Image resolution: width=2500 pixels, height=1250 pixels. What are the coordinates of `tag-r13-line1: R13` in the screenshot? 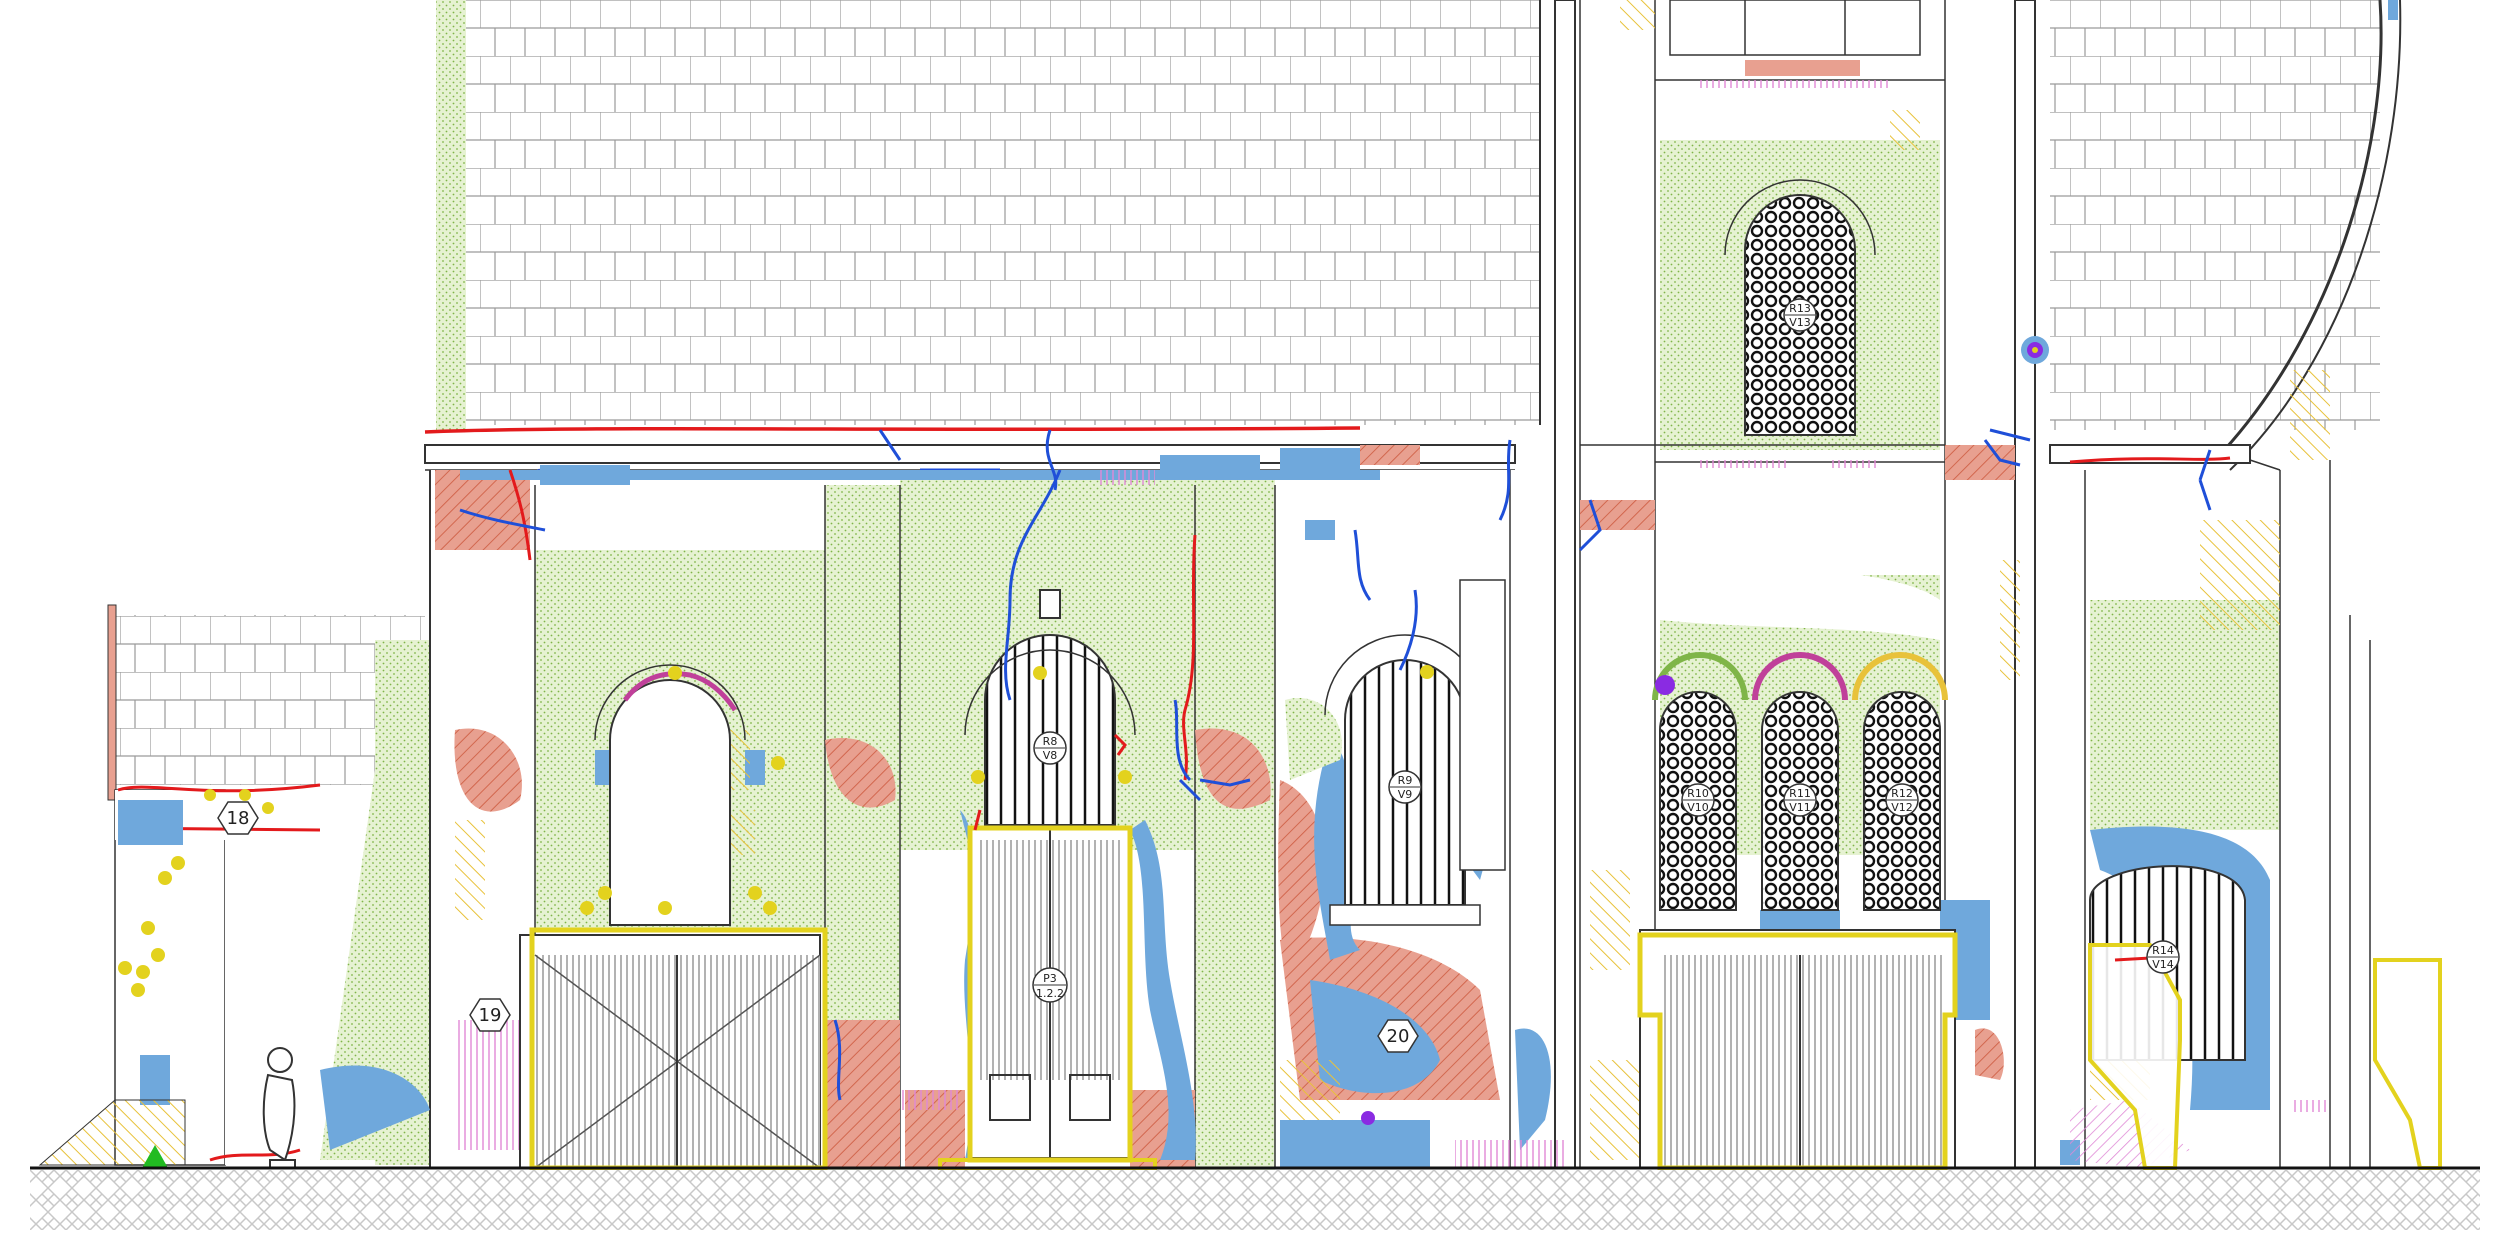 It's located at (1800, 308).